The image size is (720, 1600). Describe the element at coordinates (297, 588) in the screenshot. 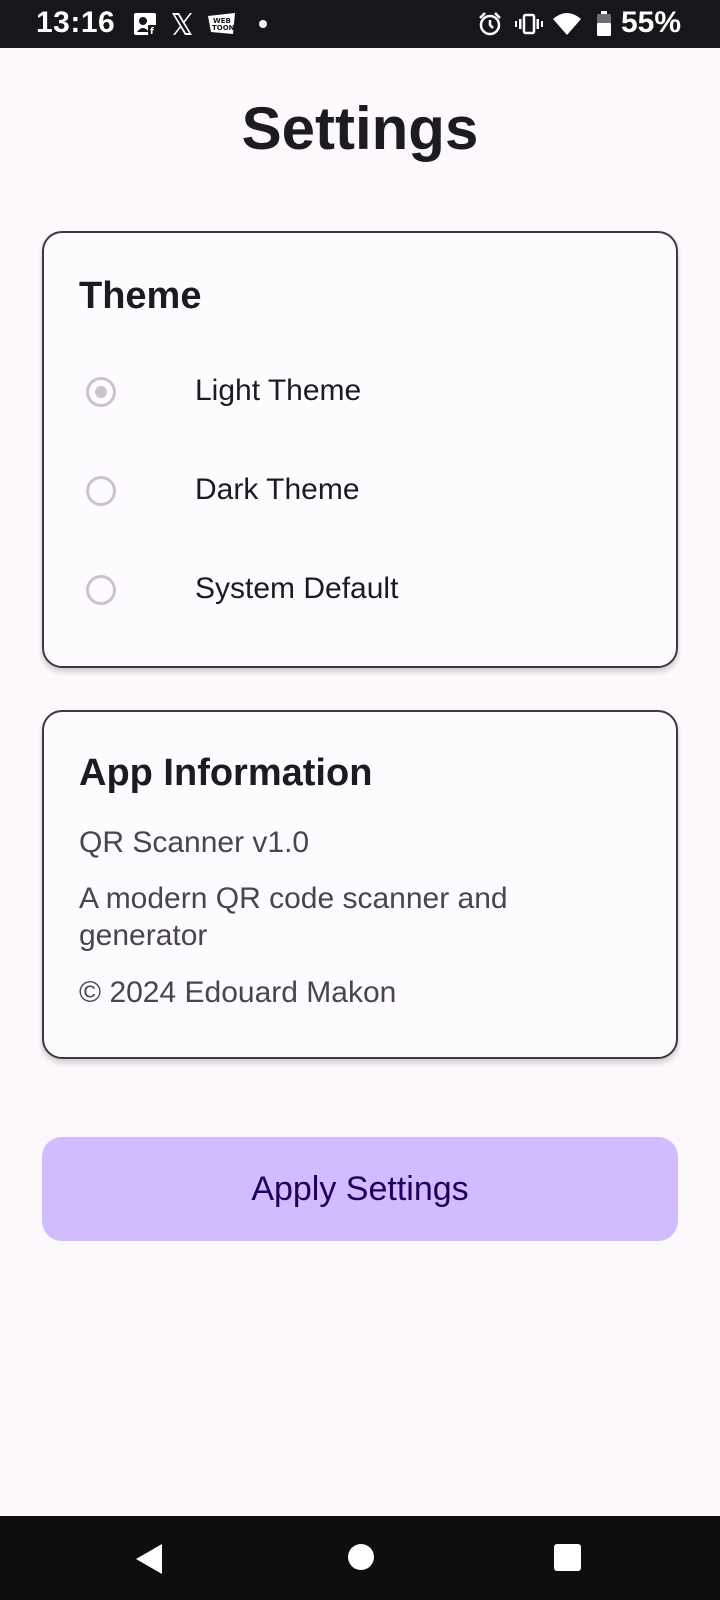

I see `system-default-label: System Default` at that location.